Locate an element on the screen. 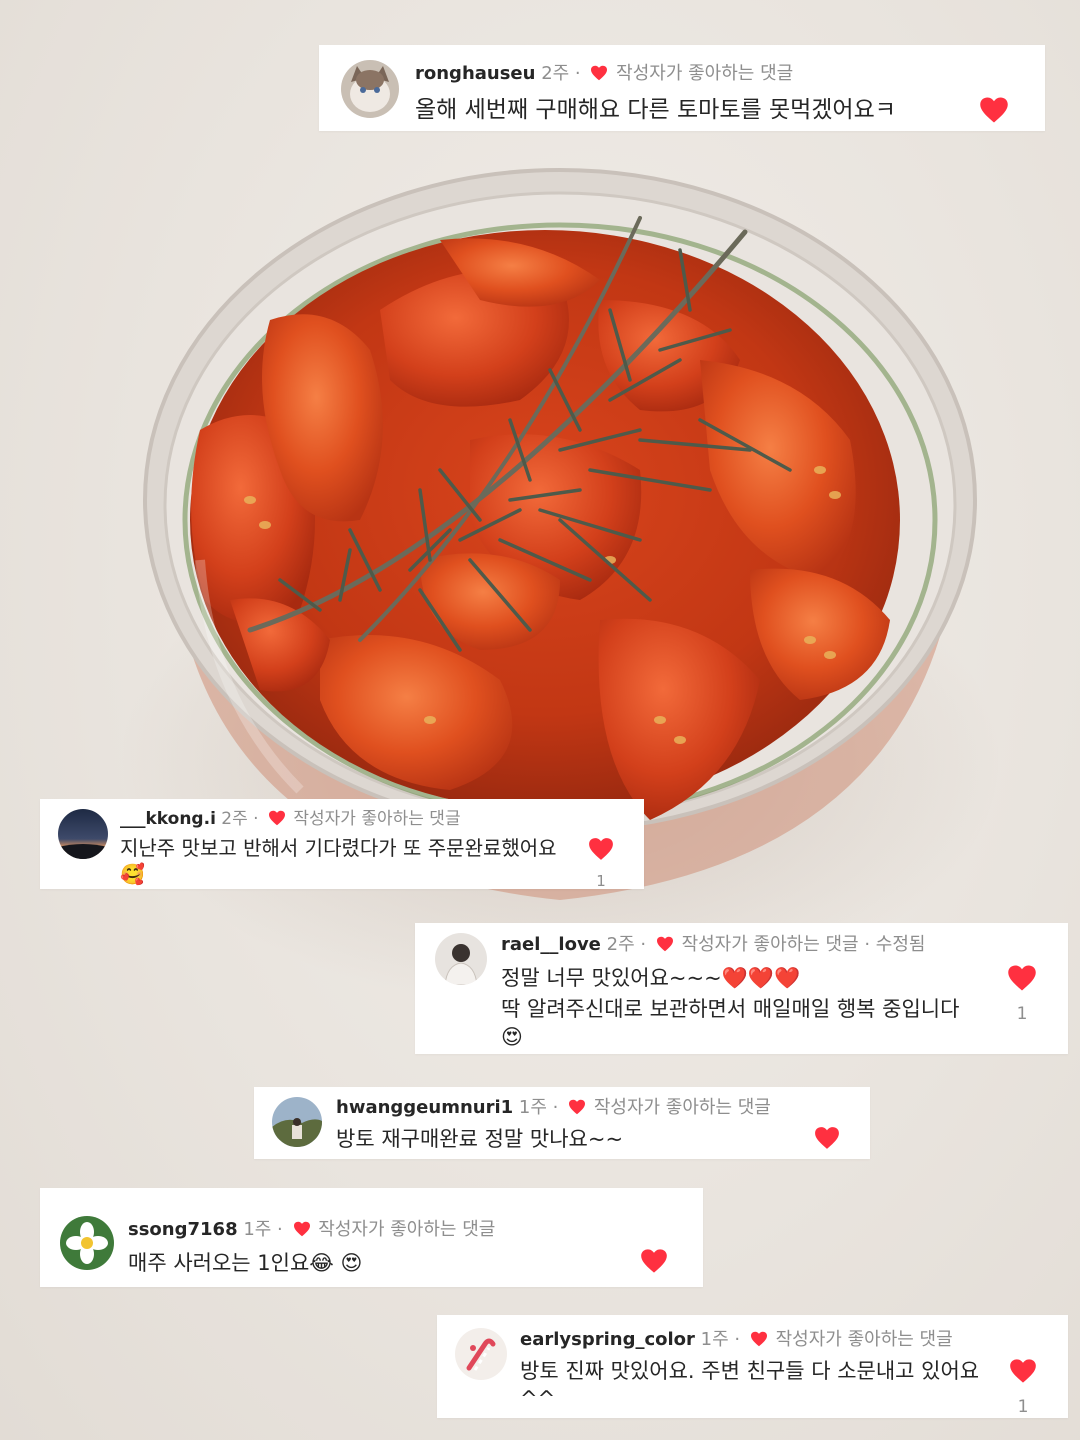 This screenshot has width=1080, height=1440. username: ronghauseu is located at coordinates (475, 73).